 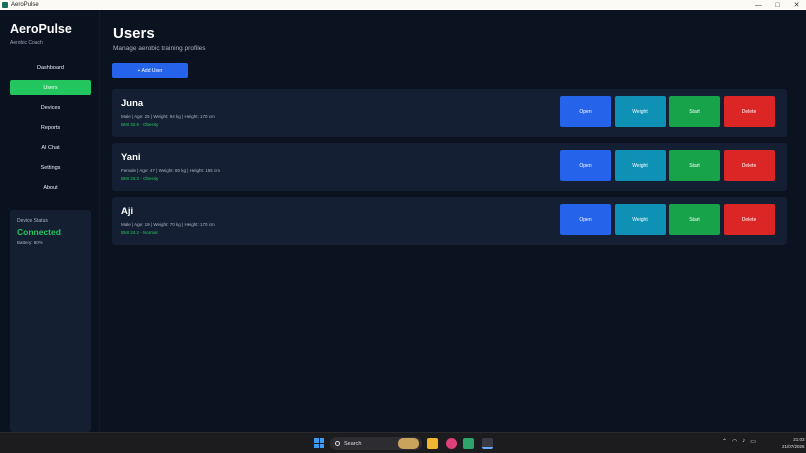 I want to click on sidebar-item-reports: Reports, so click(x=50, y=127).